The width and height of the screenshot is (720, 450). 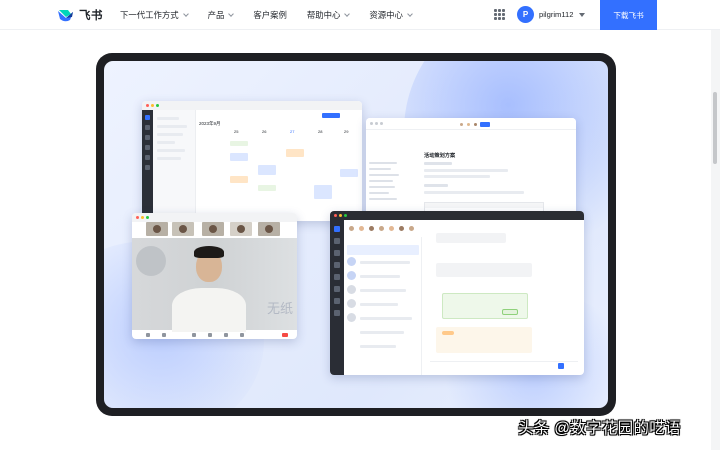 I want to click on avatar: P, so click(x=525, y=14).